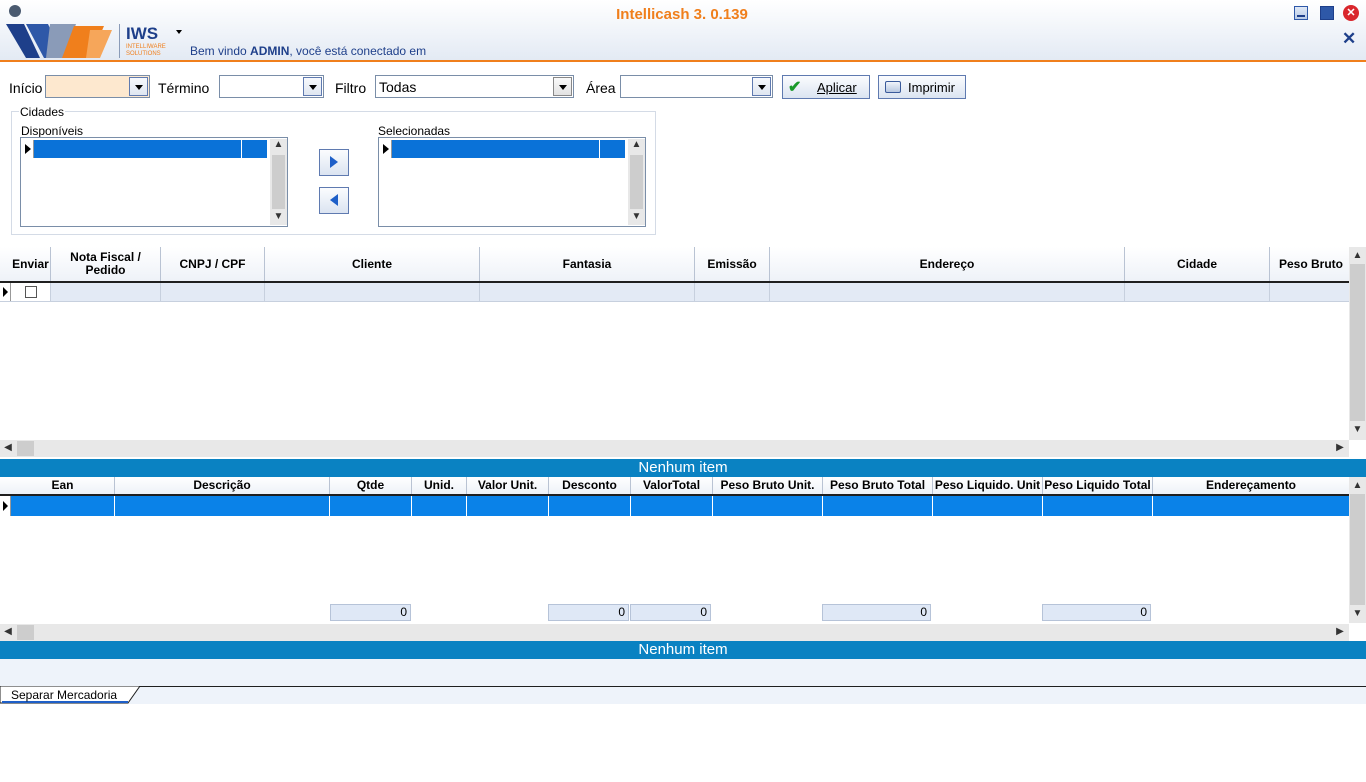 This screenshot has width=1366, height=782. What do you see at coordinates (1311, 264) in the screenshot?
I see `column-header-peso-bruto: Peso Bruto` at bounding box center [1311, 264].